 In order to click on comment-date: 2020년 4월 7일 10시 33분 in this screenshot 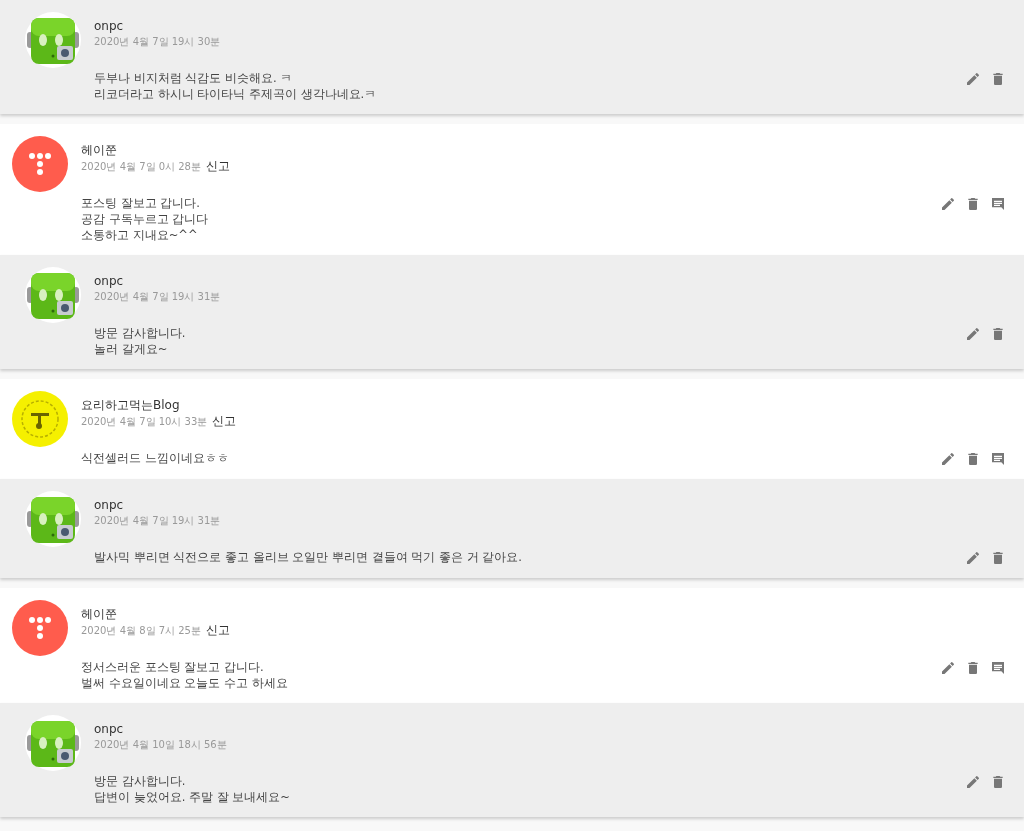, I will do `click(144, 422)`.